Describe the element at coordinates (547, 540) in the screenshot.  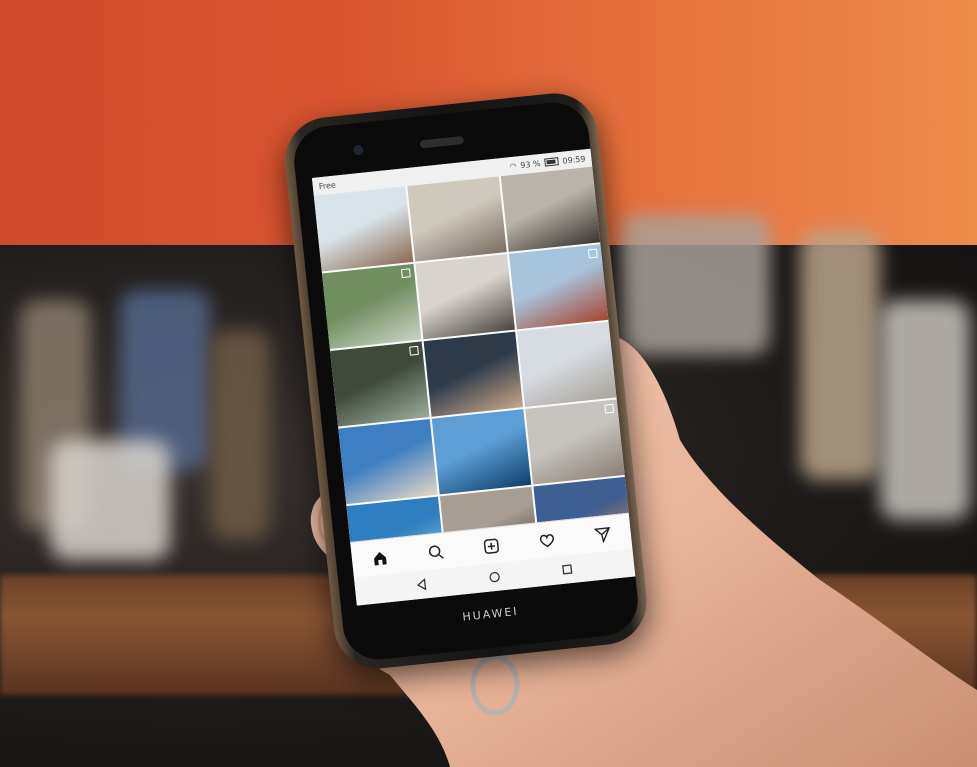
I see `heart-icon` at that location.